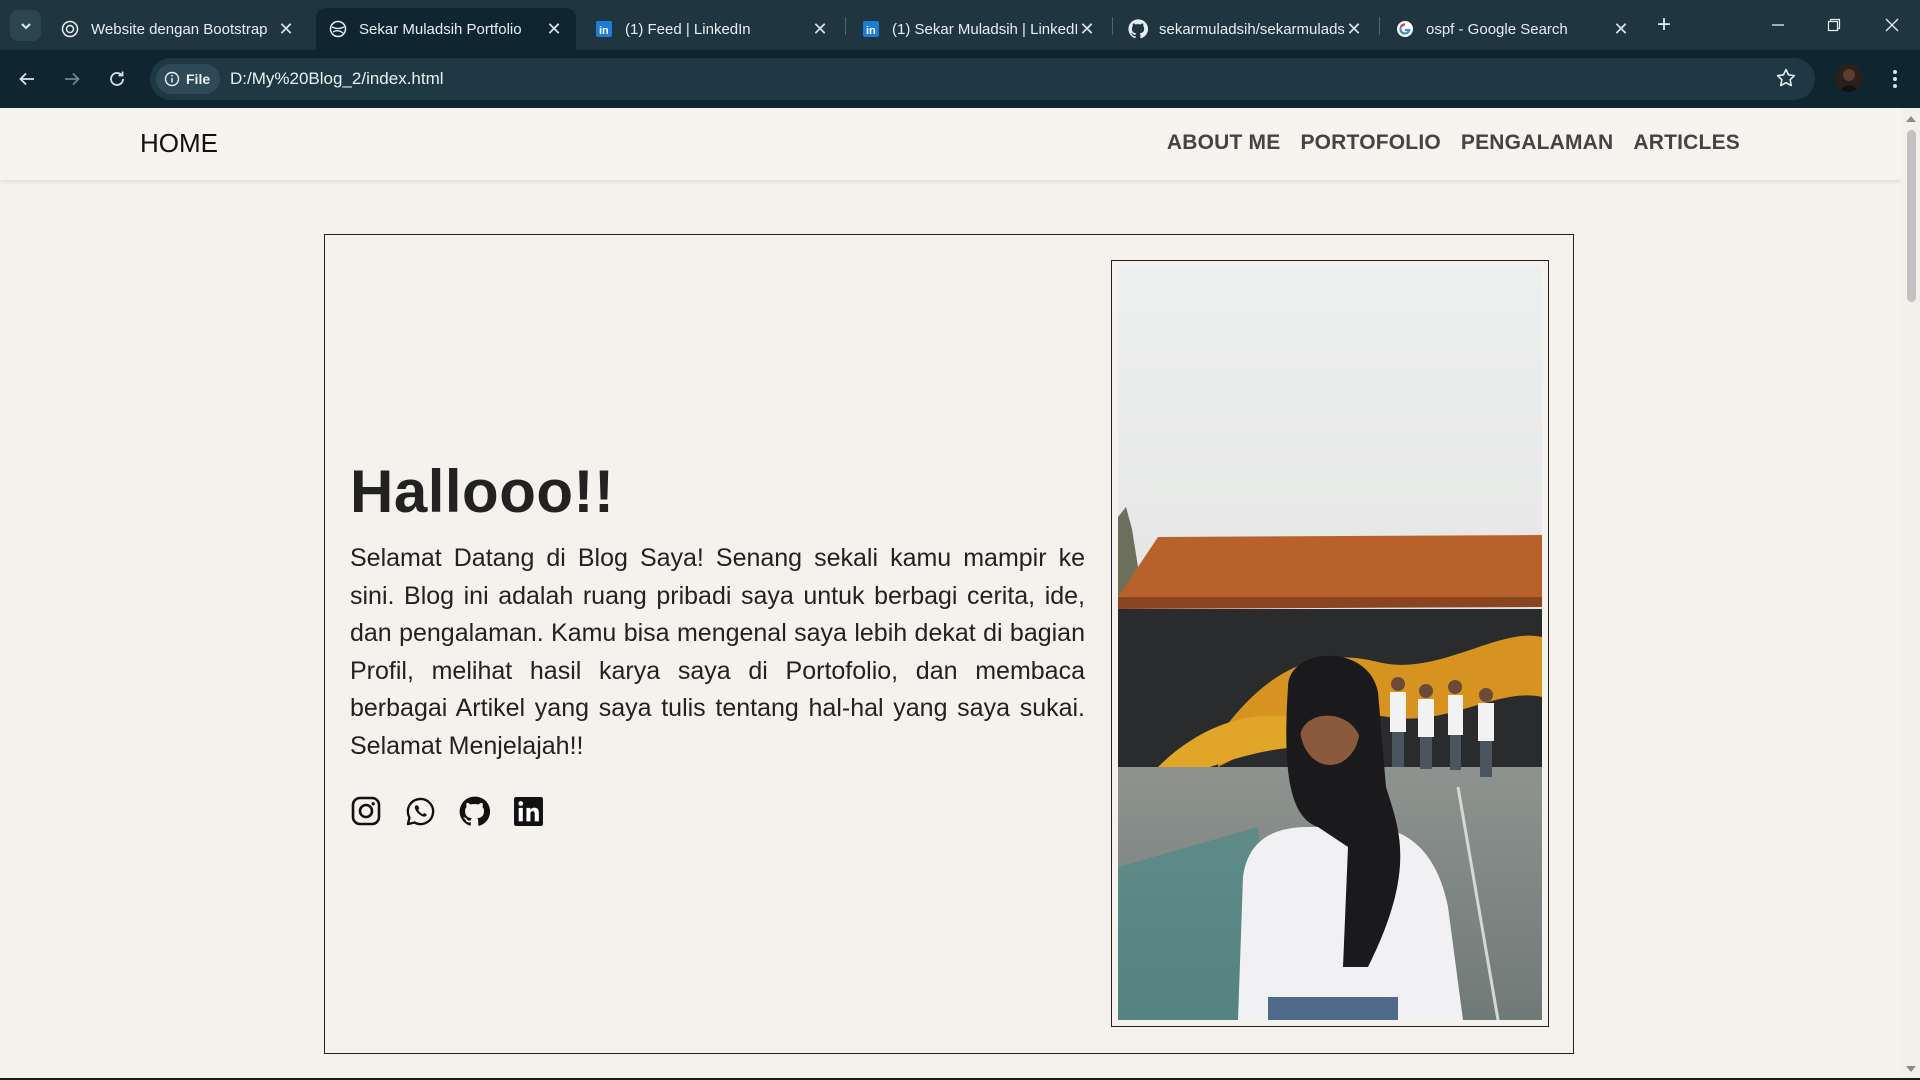 The image size is (1920, 1080). I want to click on chevron-down-icon, so click(25, 25).